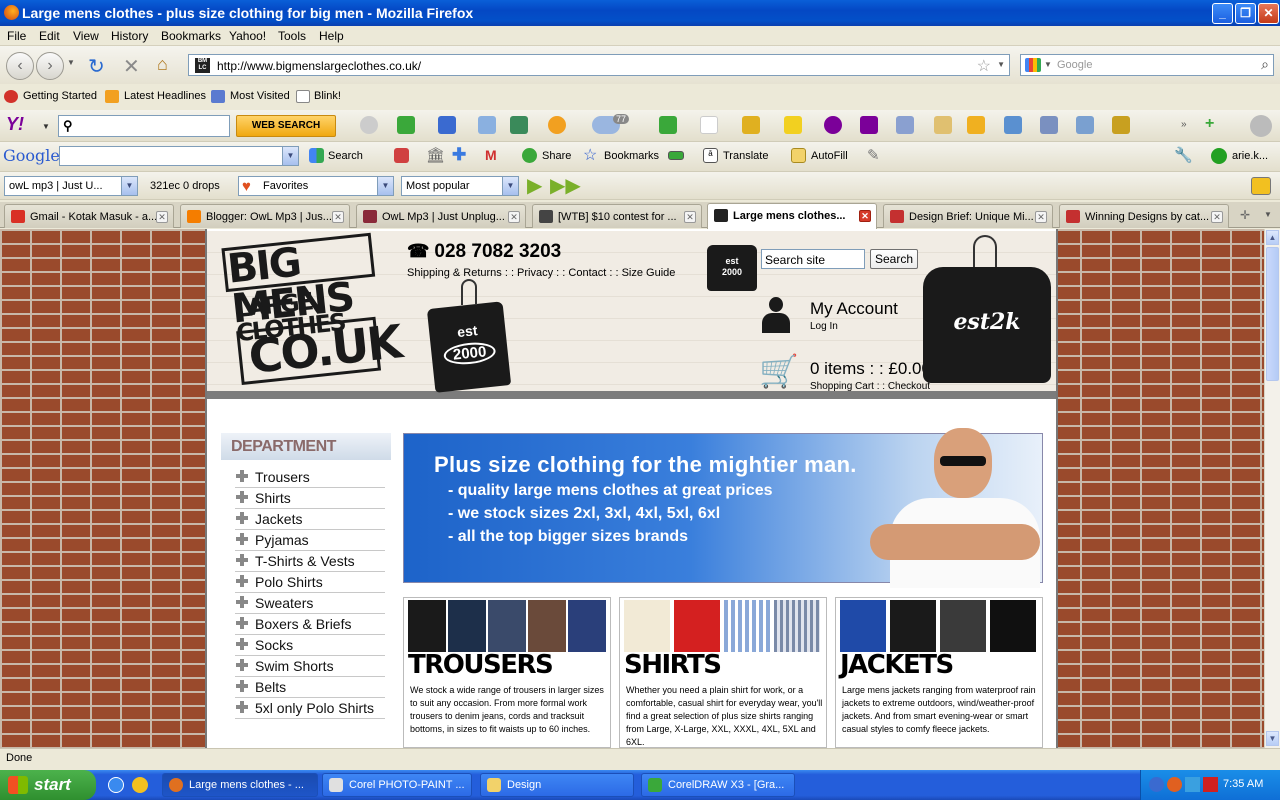 The width and height of the screenshot is (1280, 800). I want to click on gear-icon, so click(1261, 126).